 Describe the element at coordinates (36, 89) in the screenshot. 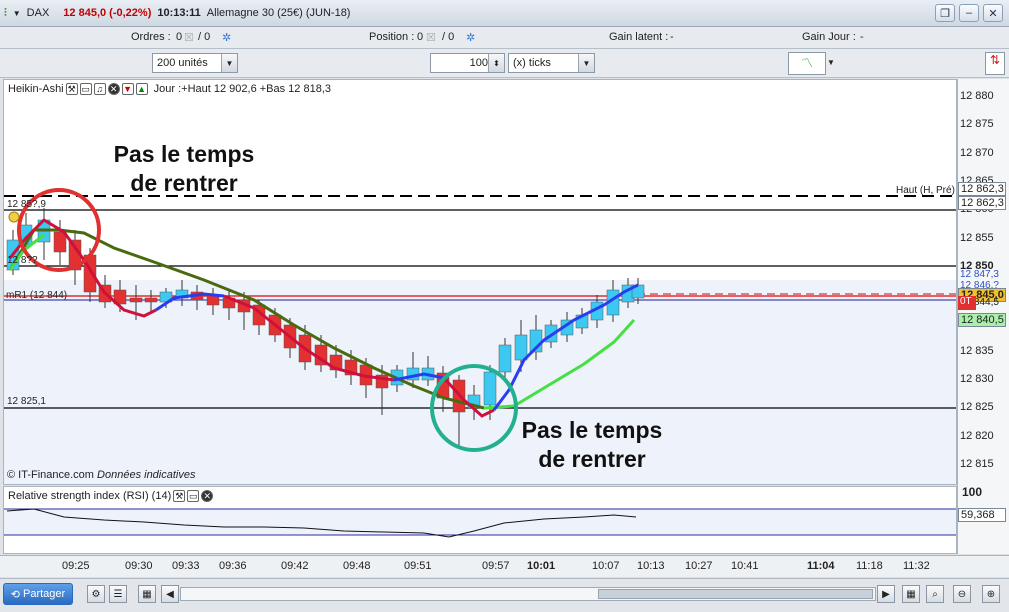

I see `indicator-name: Heikin-Ashi` at that location.